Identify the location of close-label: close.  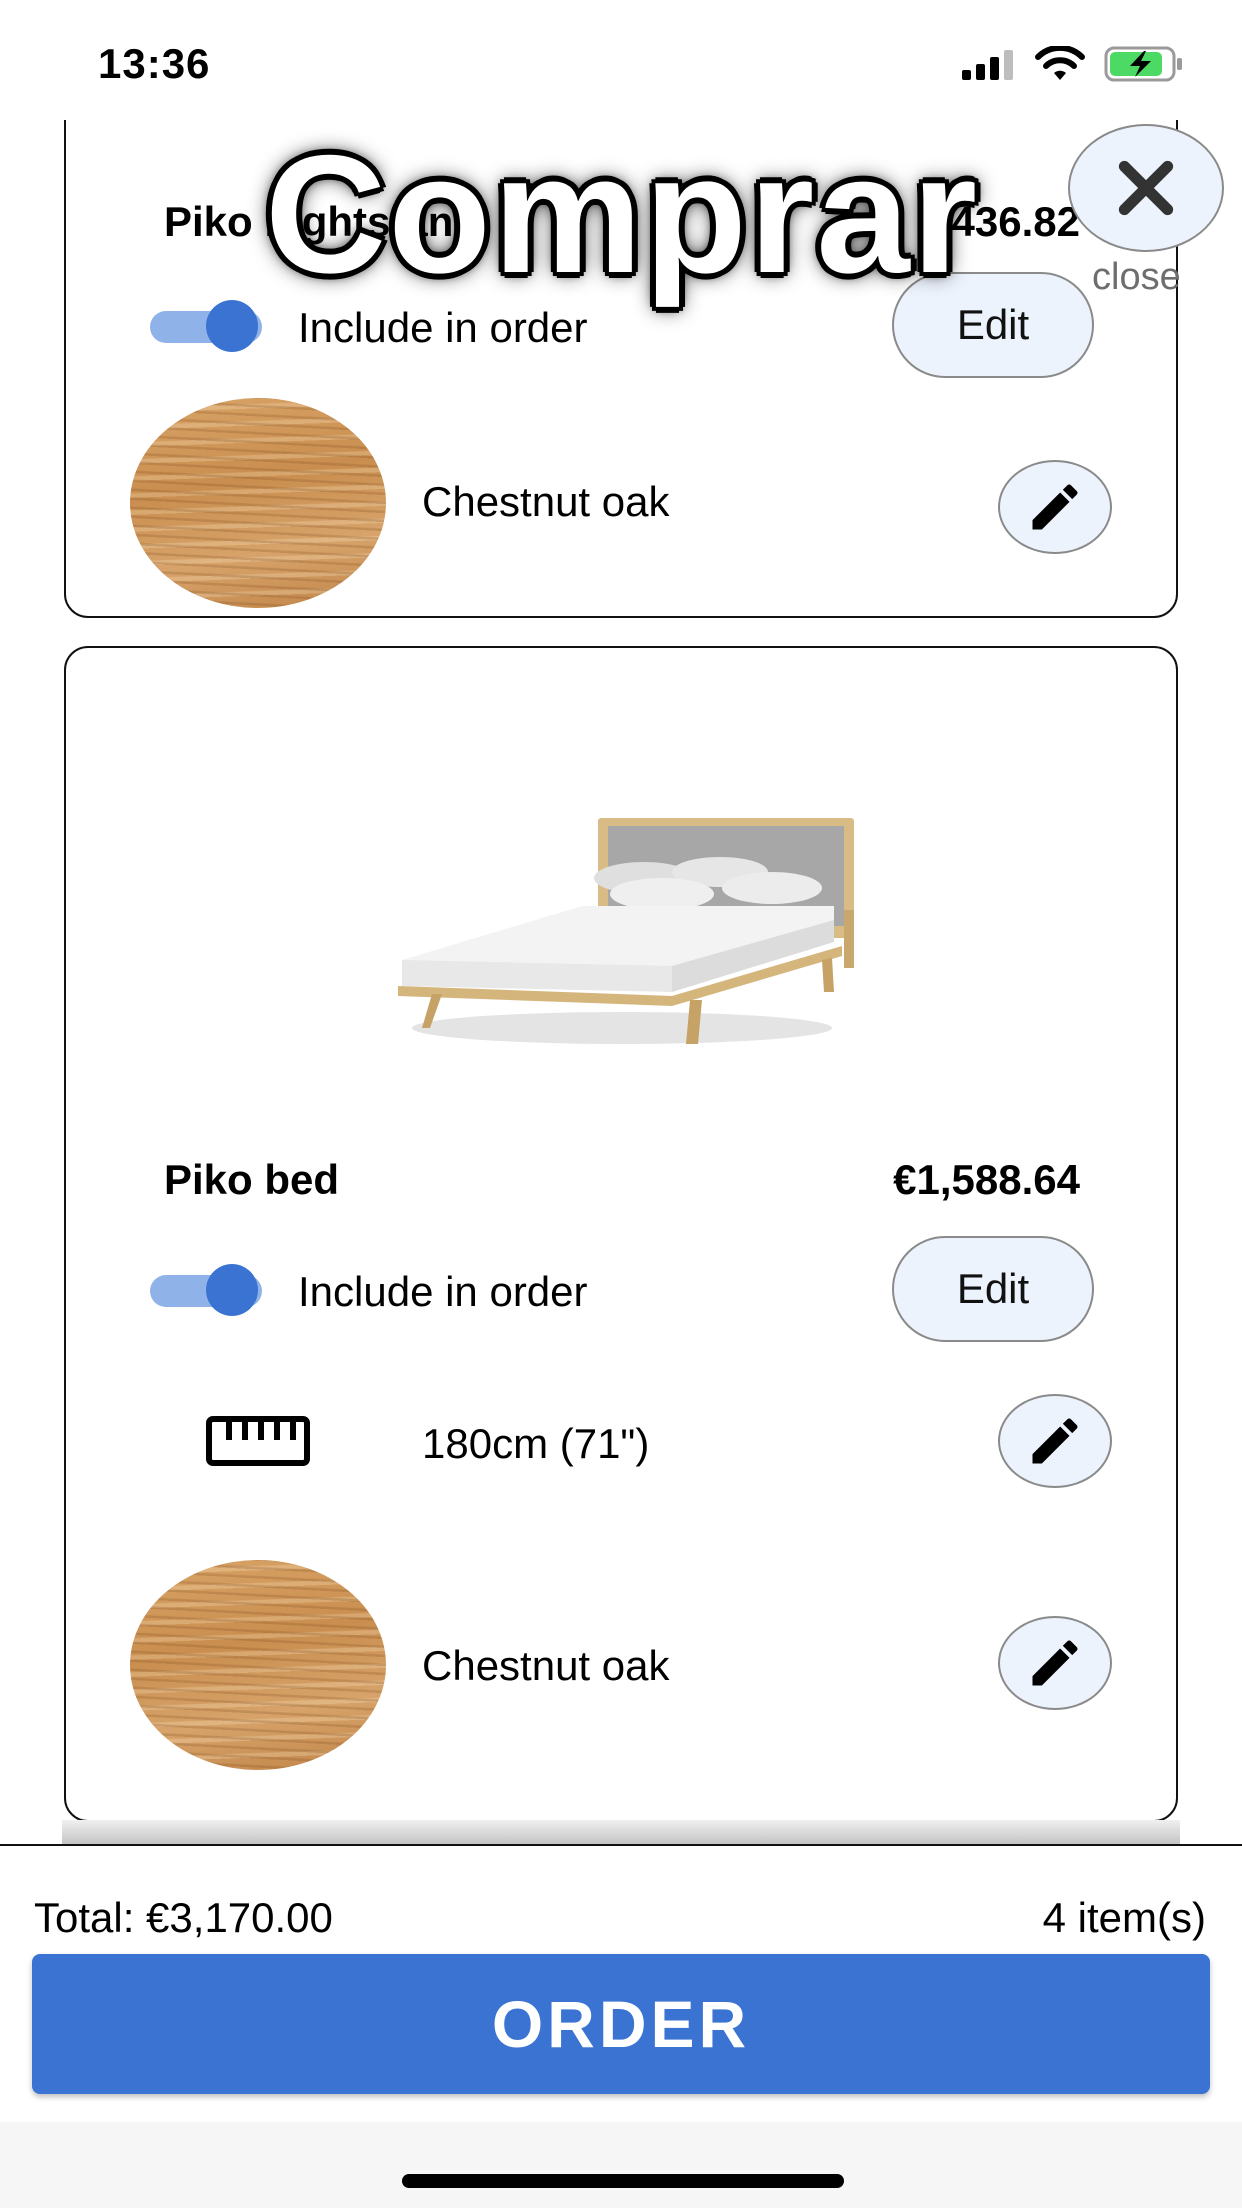
(1136, 277).